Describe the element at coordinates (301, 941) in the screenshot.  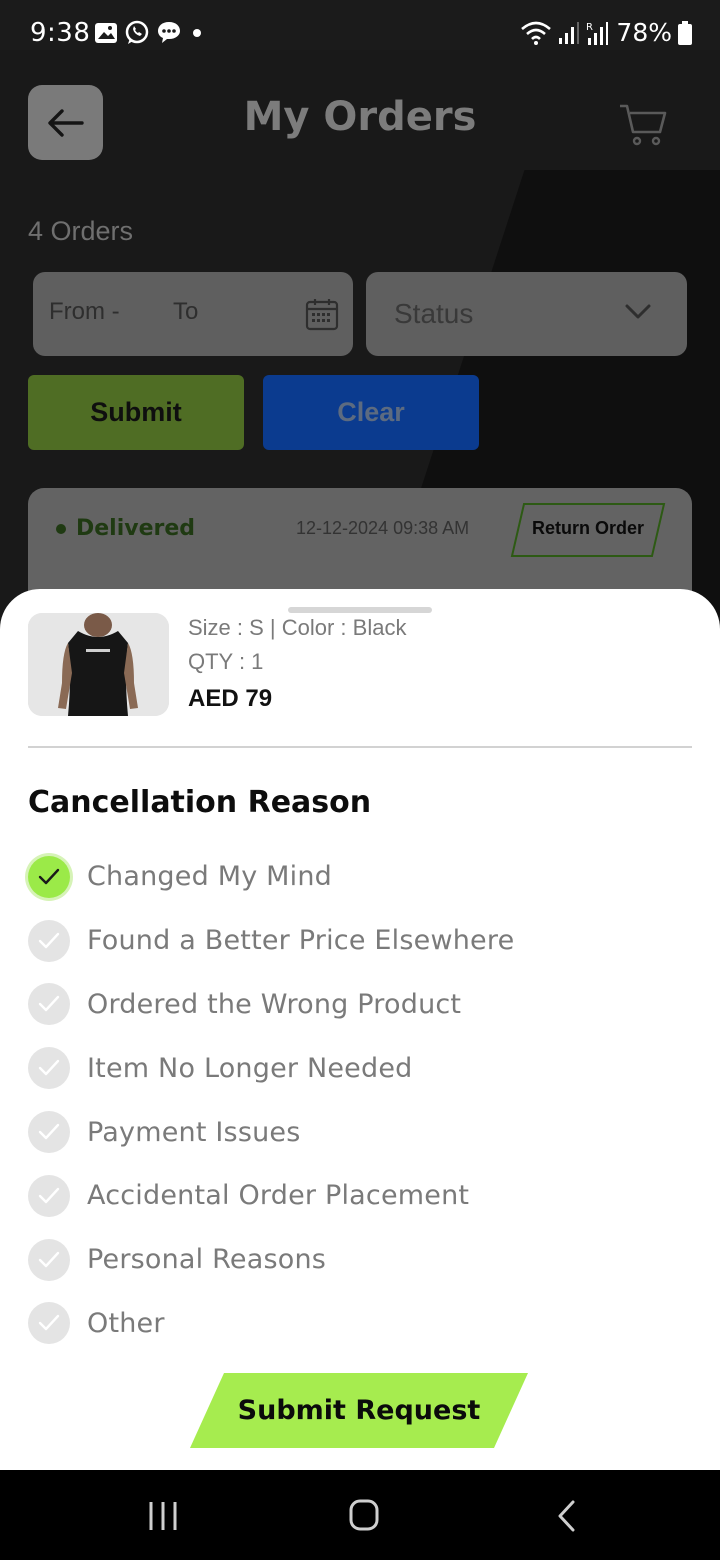
I see `reason-label: Found a Better Price Elsewhere` at that location.